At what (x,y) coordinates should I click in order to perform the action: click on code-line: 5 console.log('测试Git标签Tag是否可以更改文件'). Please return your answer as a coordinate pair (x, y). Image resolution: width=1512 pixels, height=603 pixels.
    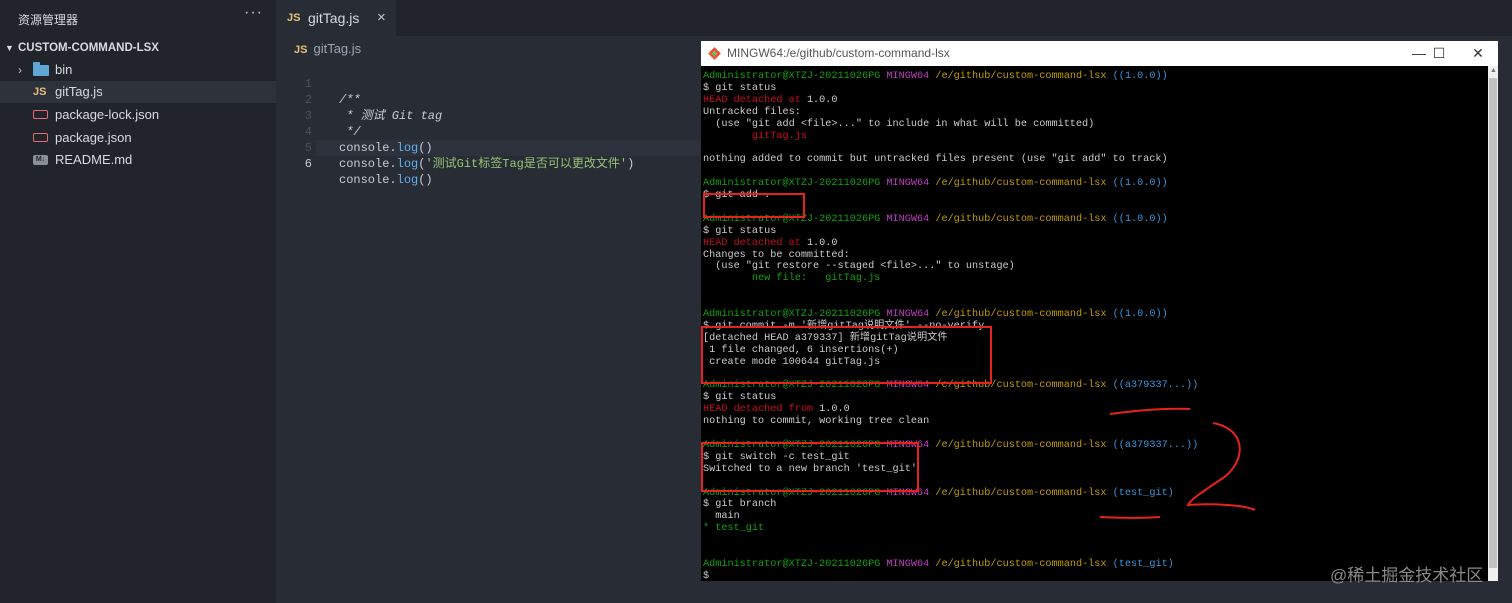
    Looking at the image, I should click on (455, 147).